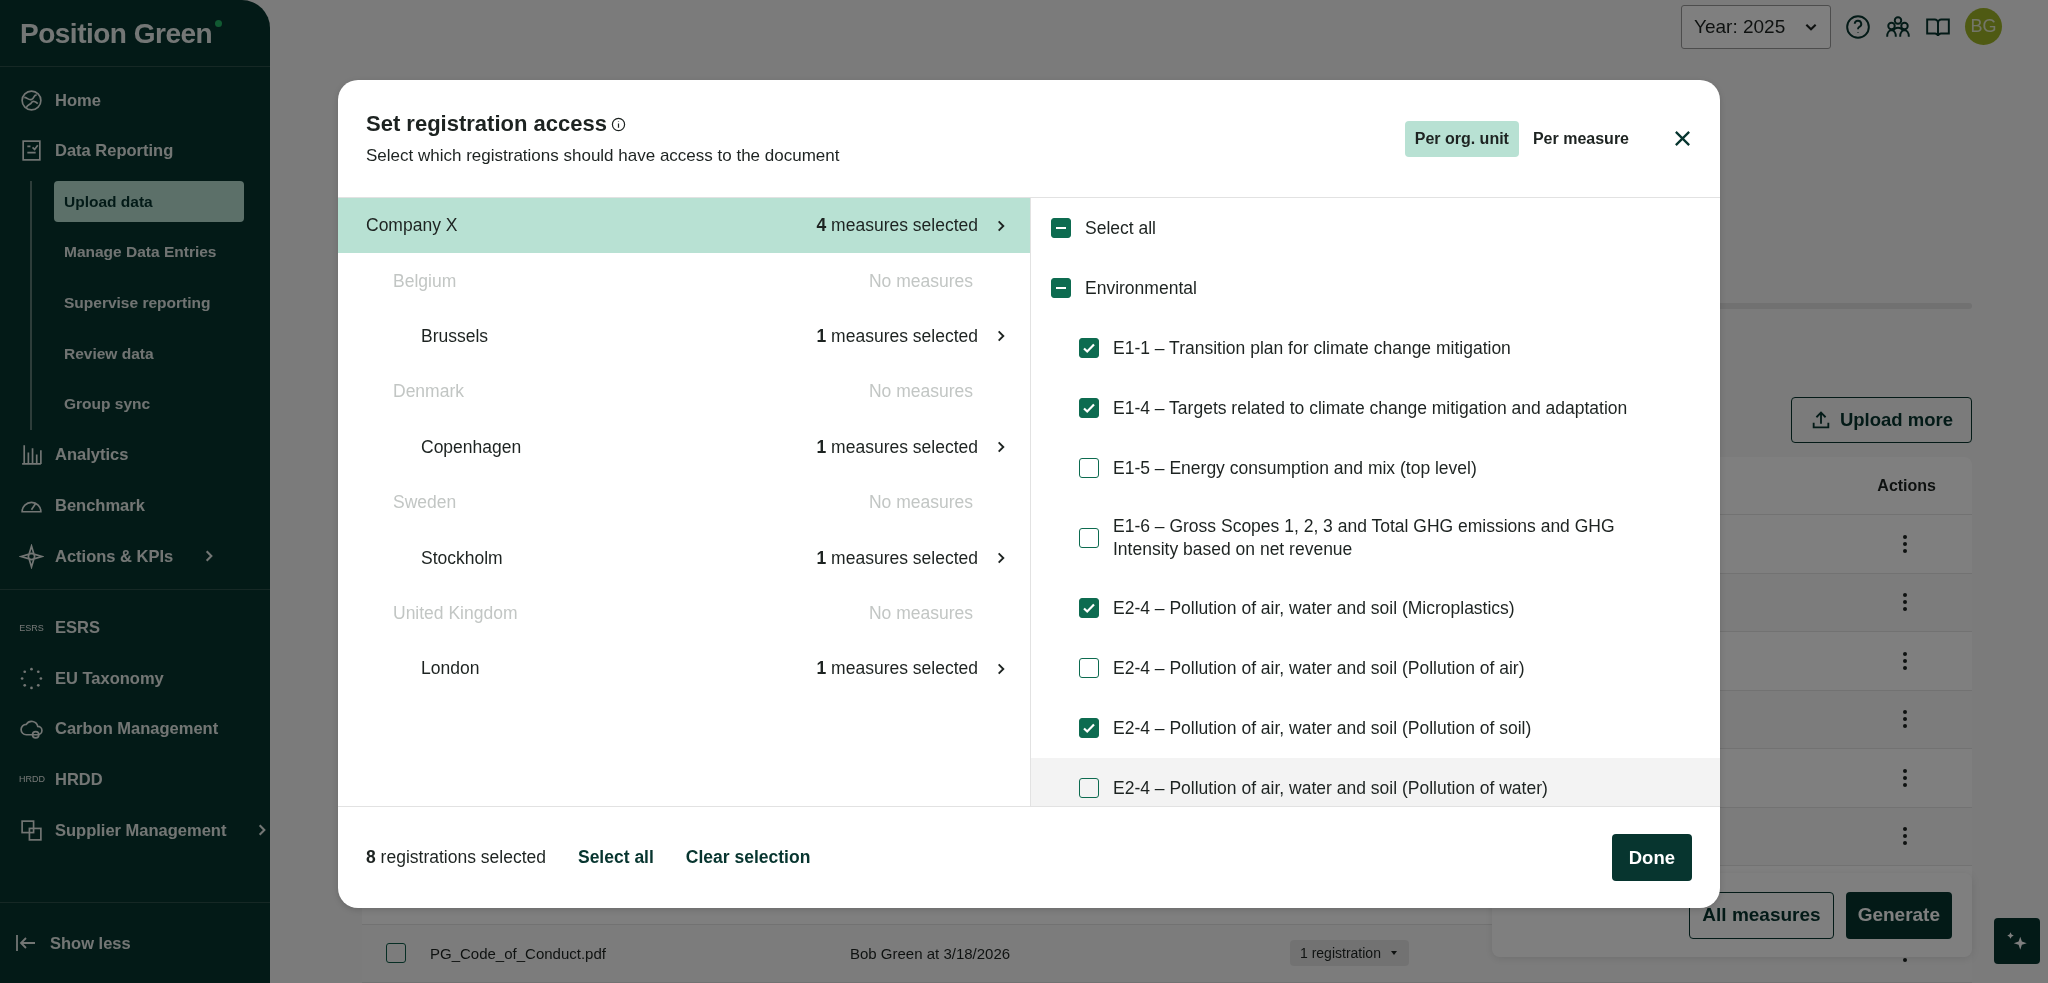 The image size is (2048, 983). Describe the element at coordinates (1756, 26) in the screenshot. I see `year-dropdown: Year: 2025` at that location.